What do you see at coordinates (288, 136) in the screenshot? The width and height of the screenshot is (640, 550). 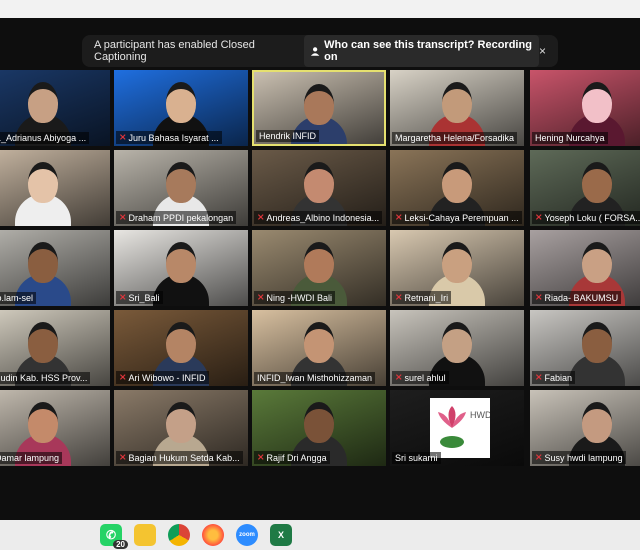 I see `participant-name: Hendrik INFID` at bounding box center [288, 136].